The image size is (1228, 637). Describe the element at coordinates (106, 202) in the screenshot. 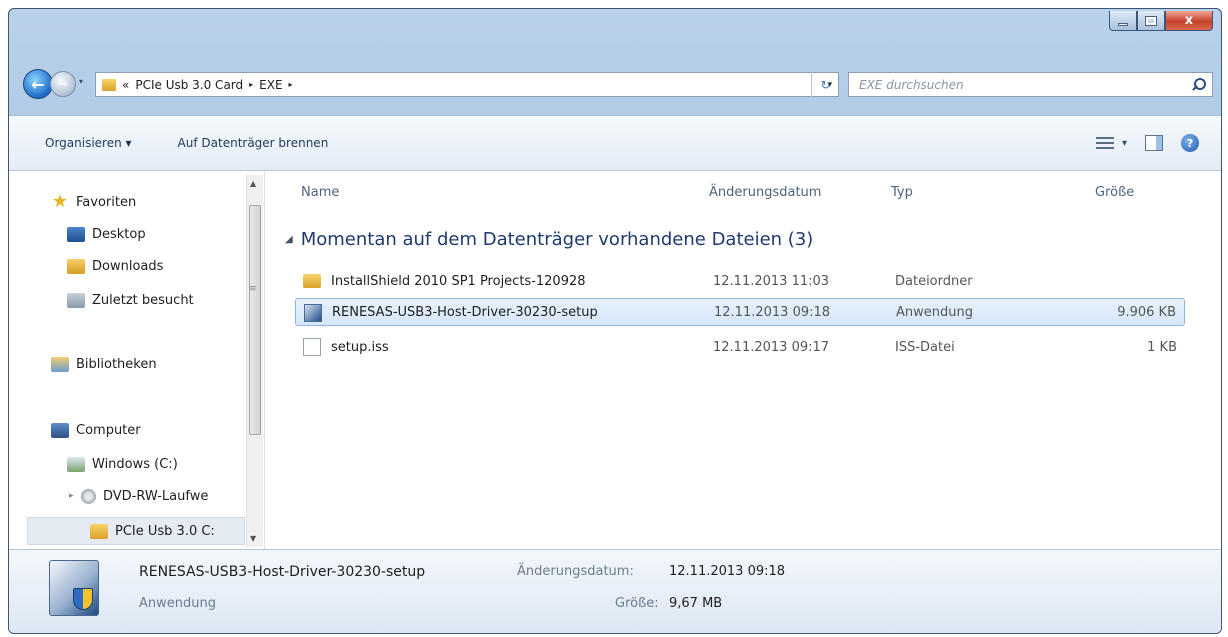

I see `nav-item-label: Favoriten` at that location.